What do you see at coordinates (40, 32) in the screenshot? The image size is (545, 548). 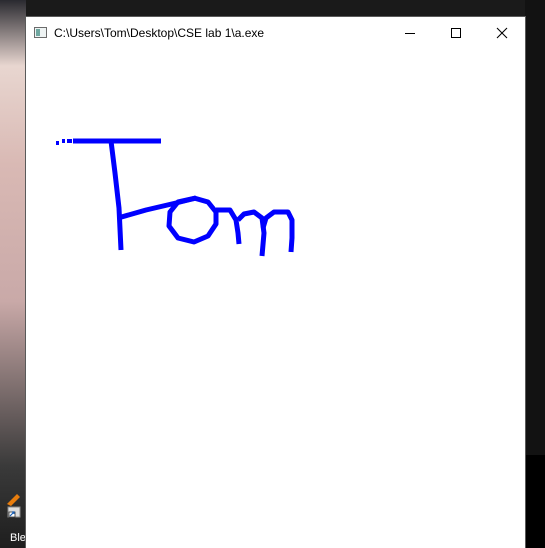 I see `console-app-icon` at bounding box center [40, 32].